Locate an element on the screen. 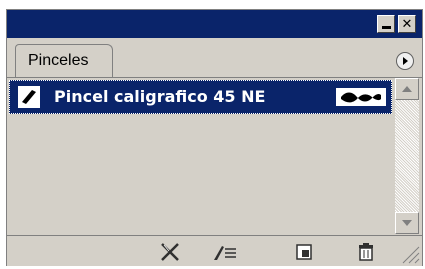 The height and width of the screenshot is (269, 425). scroll-down-button is located at coordinates (407, 223).